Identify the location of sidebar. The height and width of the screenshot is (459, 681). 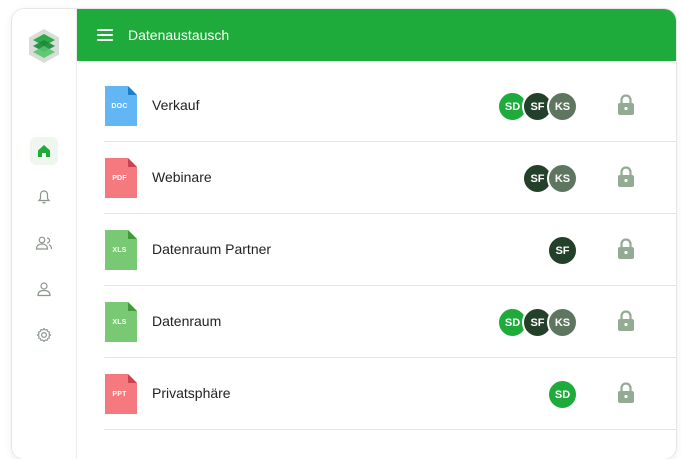
(44, 234).